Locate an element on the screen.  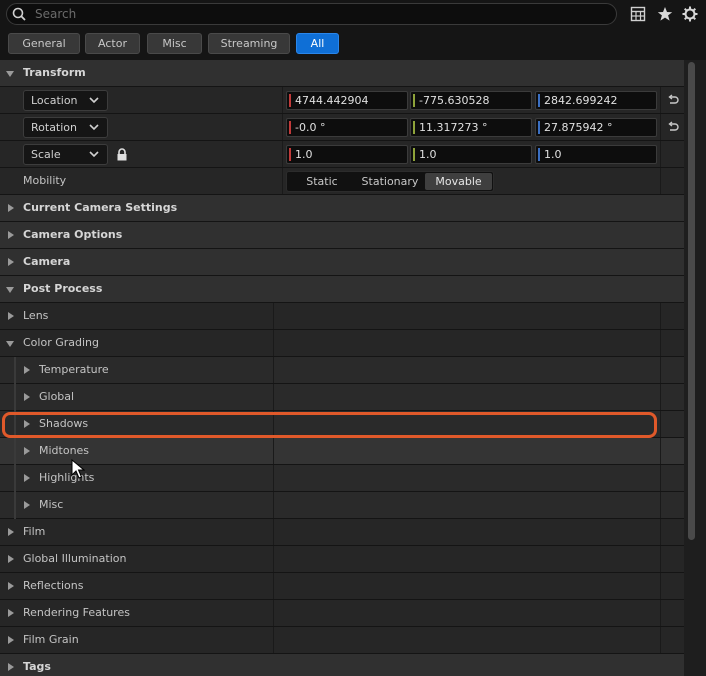
search-box is located at coordinates (311, 14).